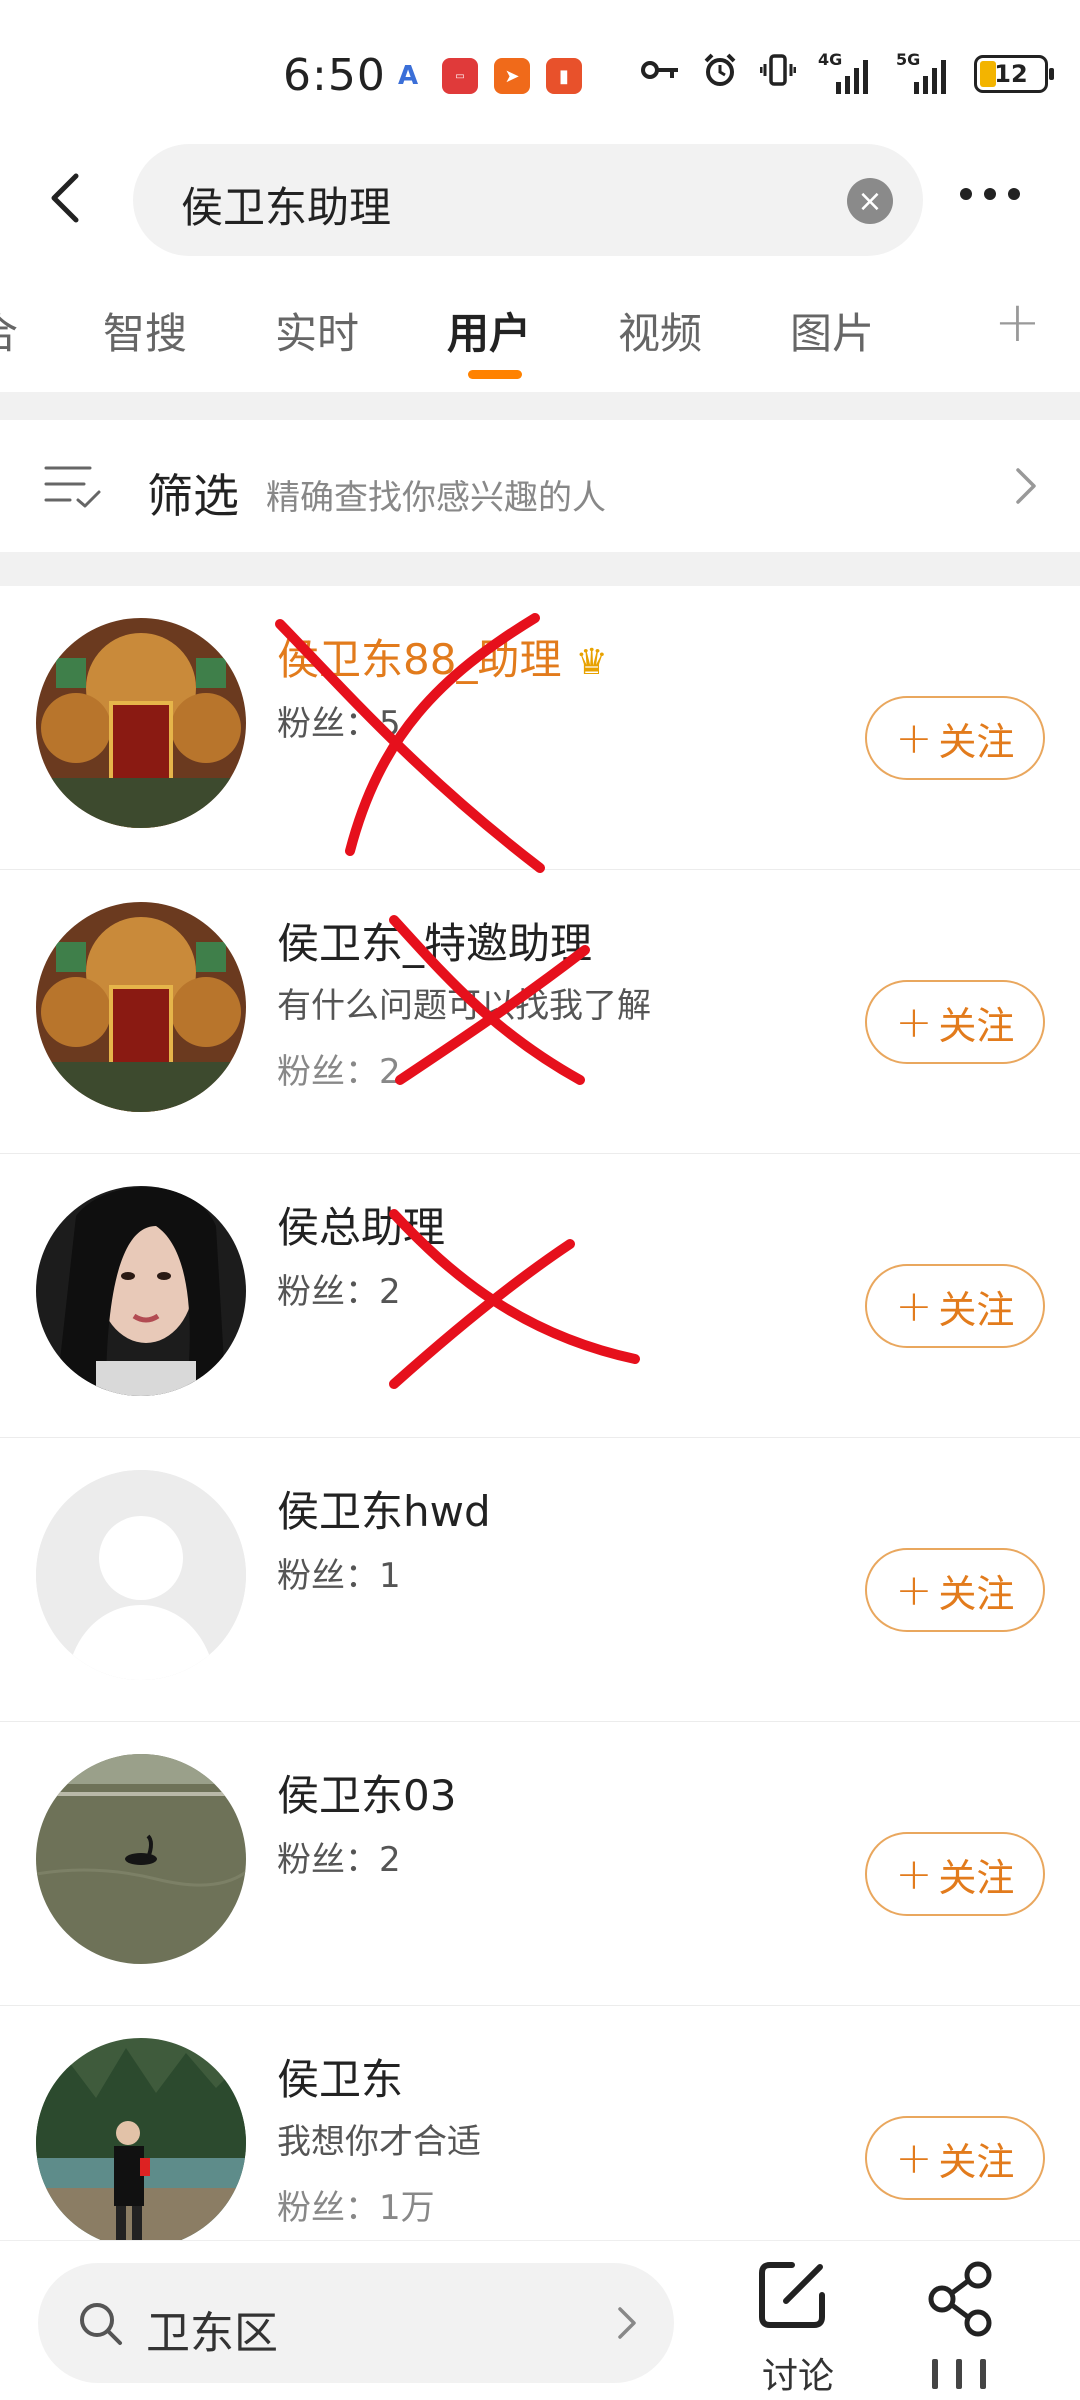 This screenshot has width=1080, height=2400. I want to click on search-header: 侯卫东助理 ×, so click(540, 200).